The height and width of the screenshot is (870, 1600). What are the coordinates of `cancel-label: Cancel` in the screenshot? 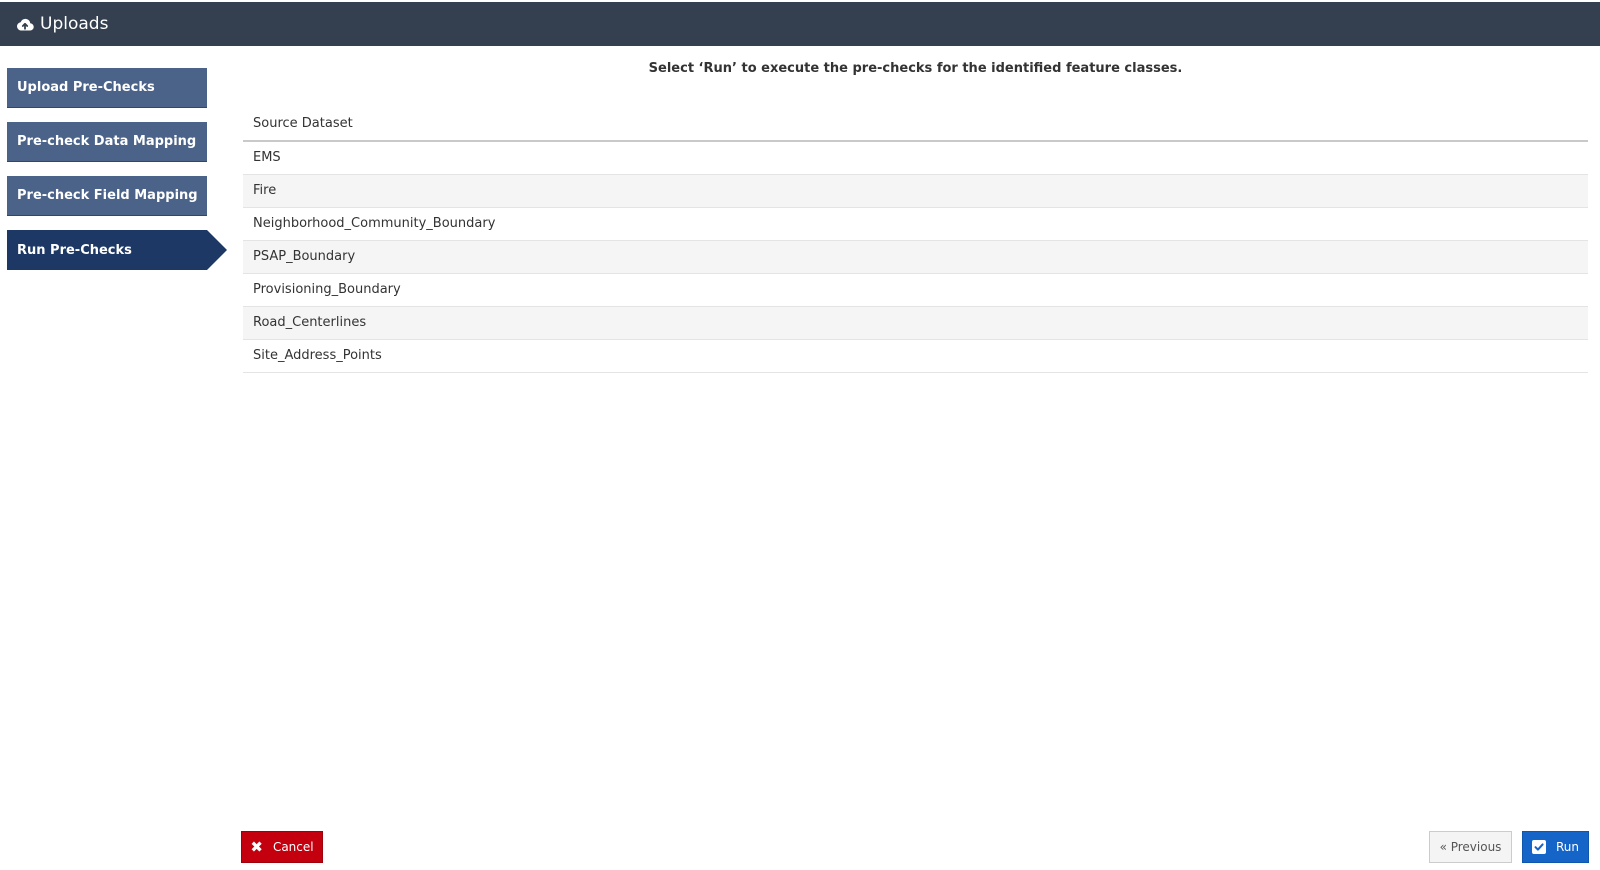 It's located at (293, 847).